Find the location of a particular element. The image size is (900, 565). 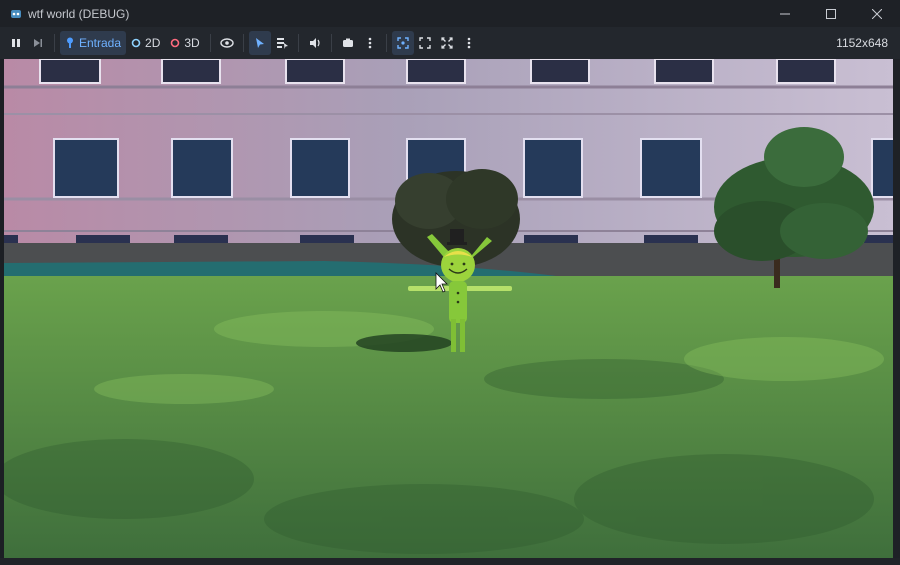

window-border-right is located at coordinates (896, 308).